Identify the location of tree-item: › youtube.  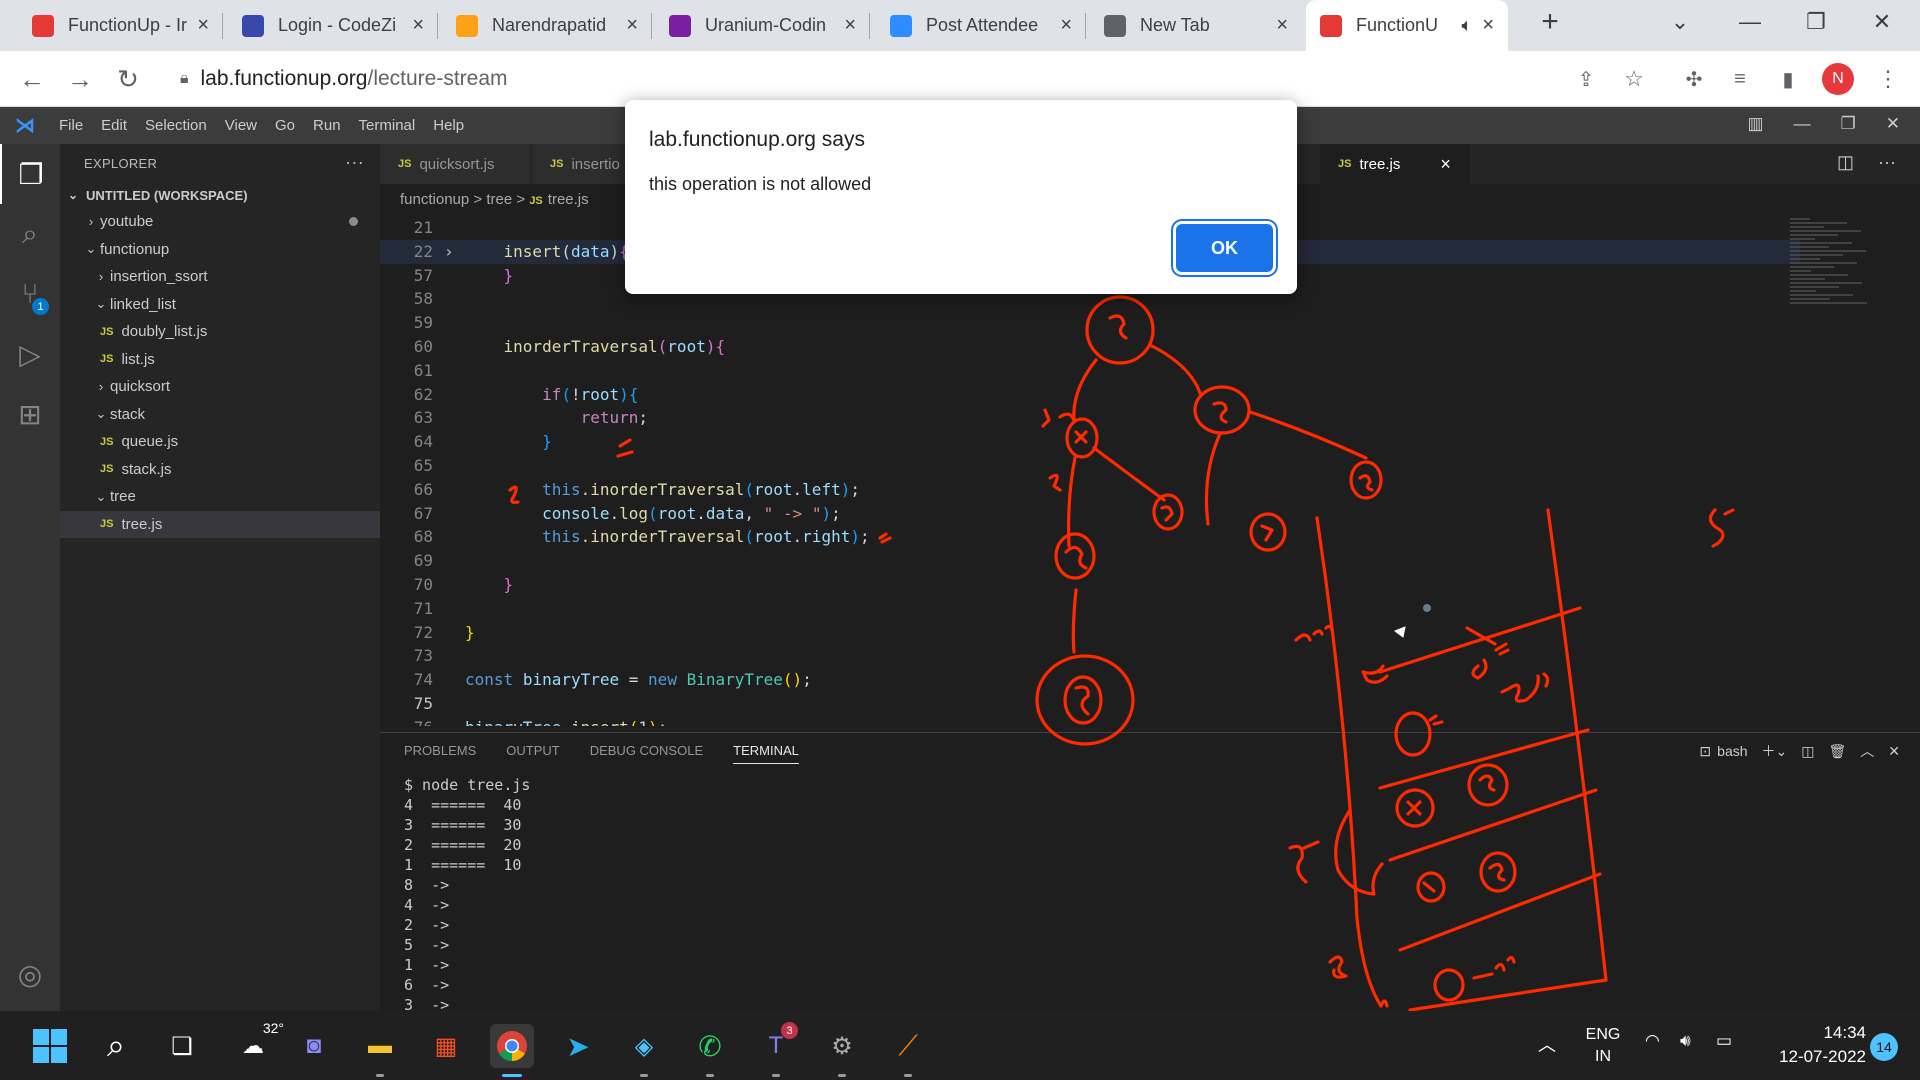
(220, 222).